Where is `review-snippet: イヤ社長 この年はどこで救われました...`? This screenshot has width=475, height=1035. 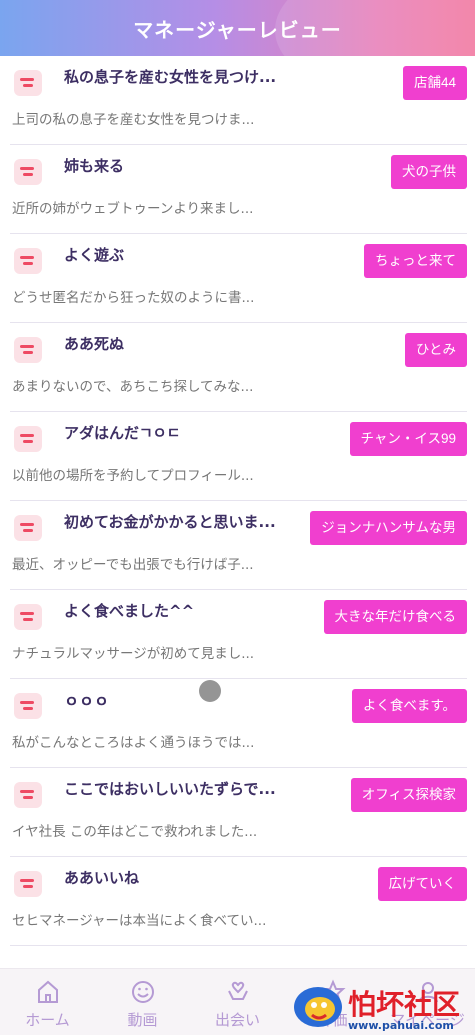 review-snippet: イヤ社長 この年はどこで救われました... is located at coordinates (135, 832).